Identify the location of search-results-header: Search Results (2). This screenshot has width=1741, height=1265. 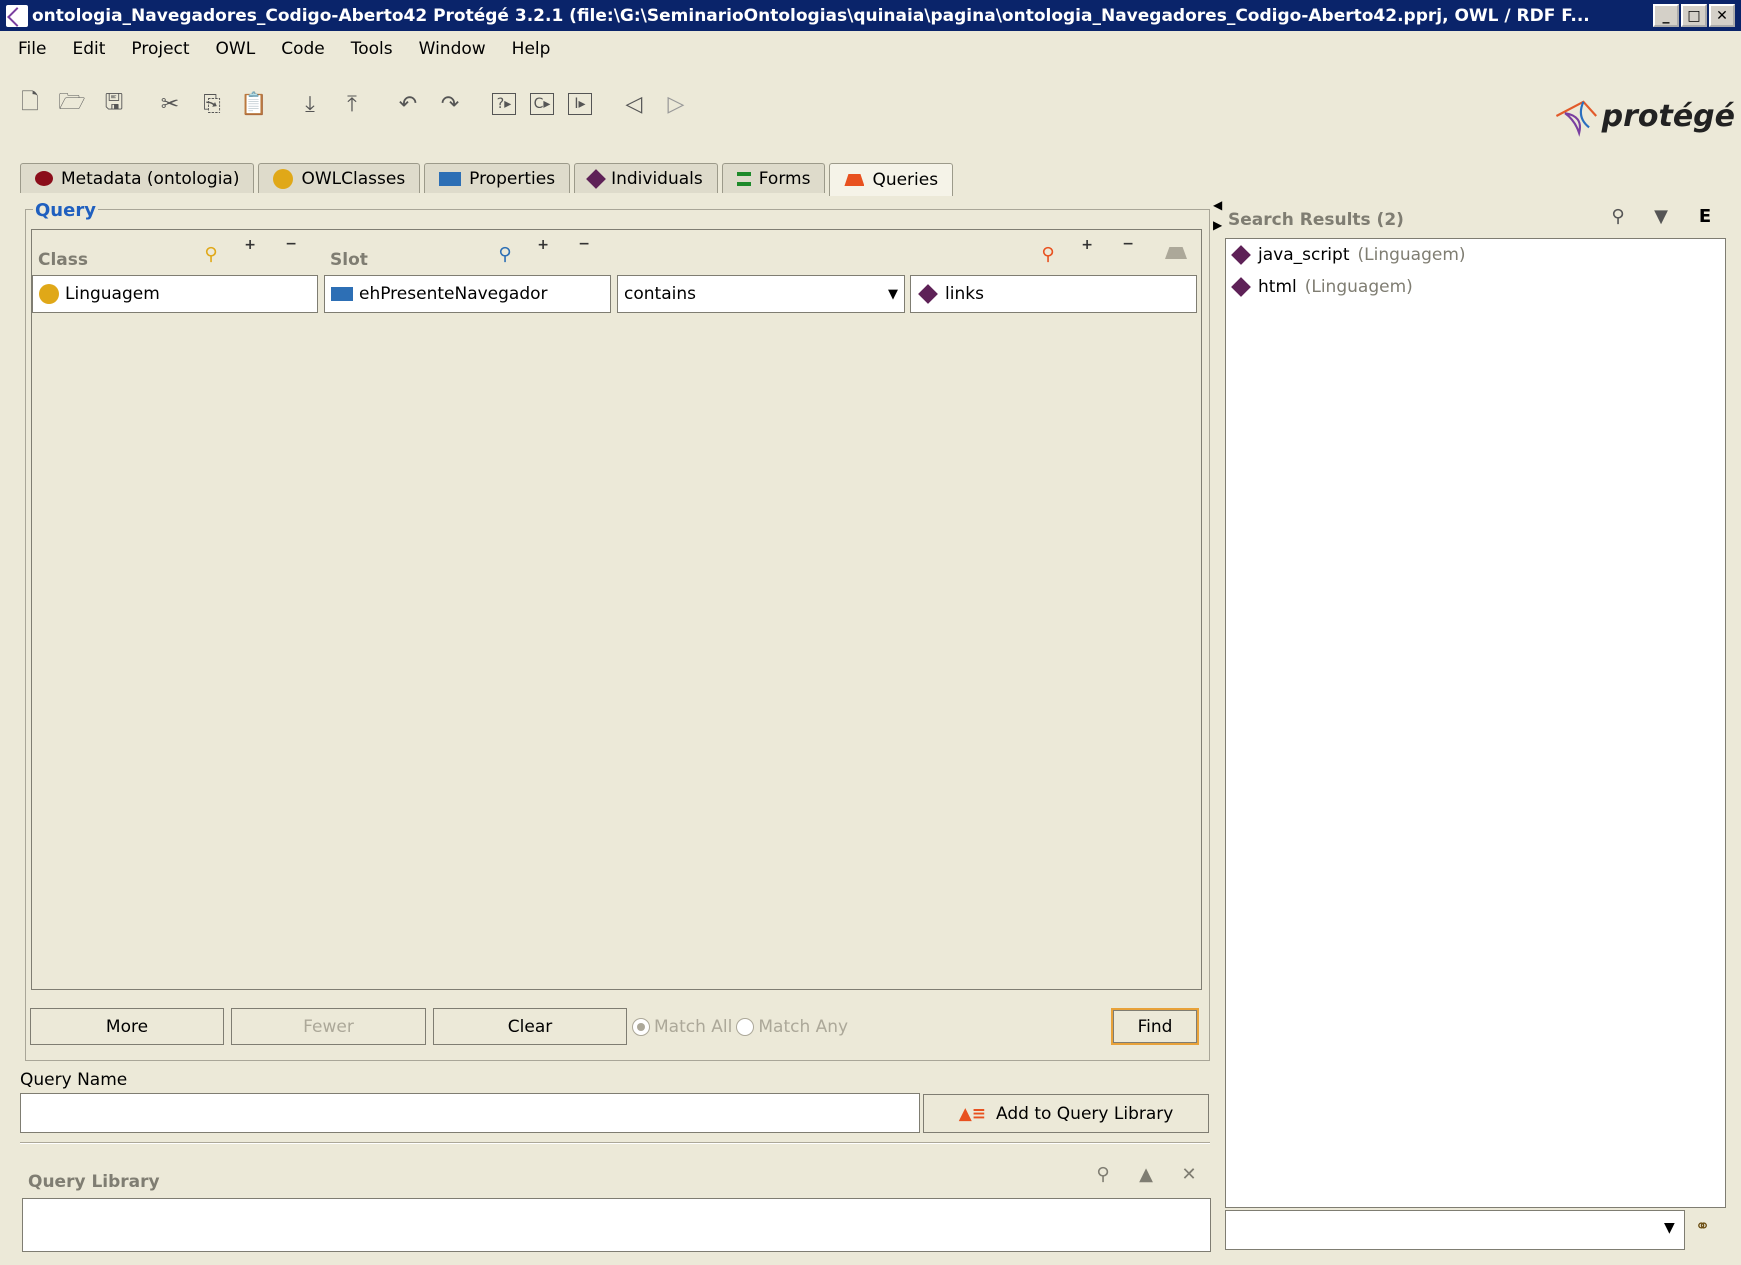
(1316, 220).